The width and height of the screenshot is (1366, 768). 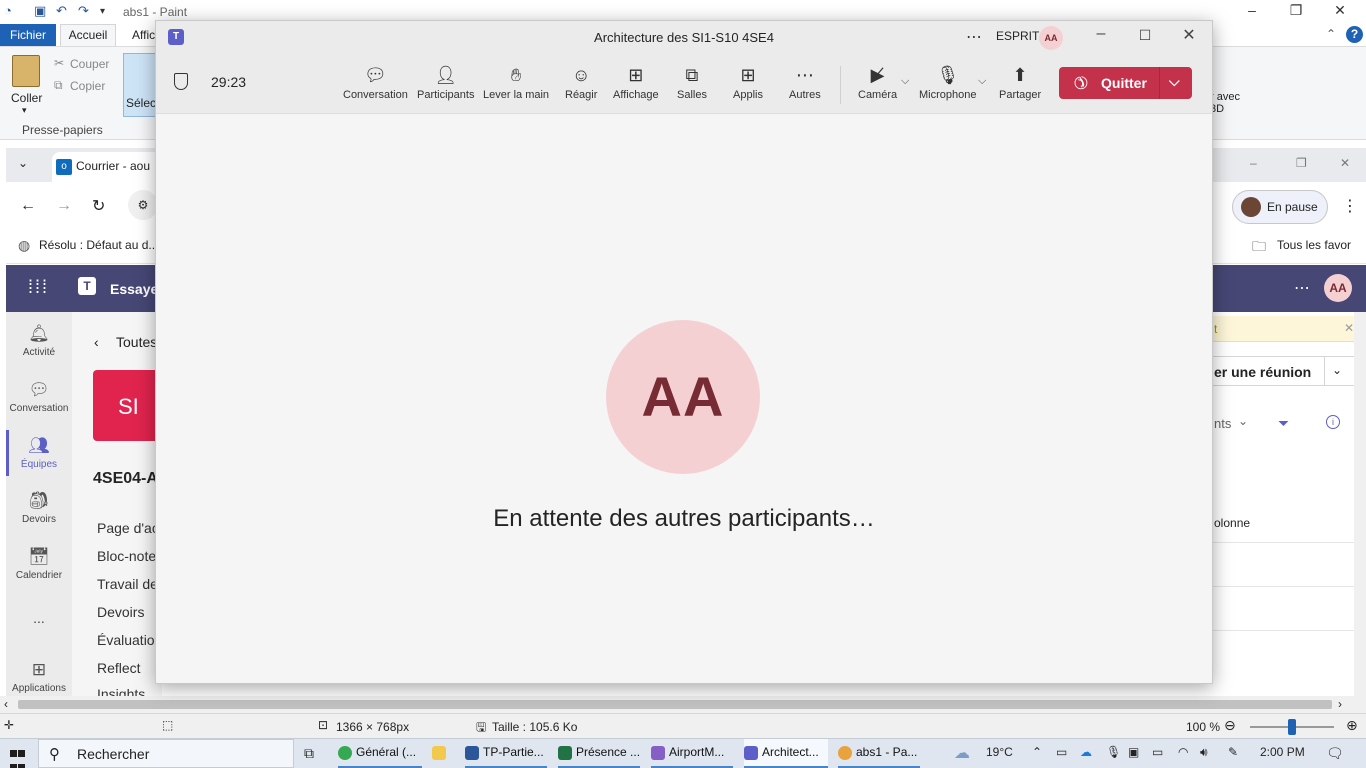 I want to click on volume-icon: 🔊︎, so click(x=1204, y=752).